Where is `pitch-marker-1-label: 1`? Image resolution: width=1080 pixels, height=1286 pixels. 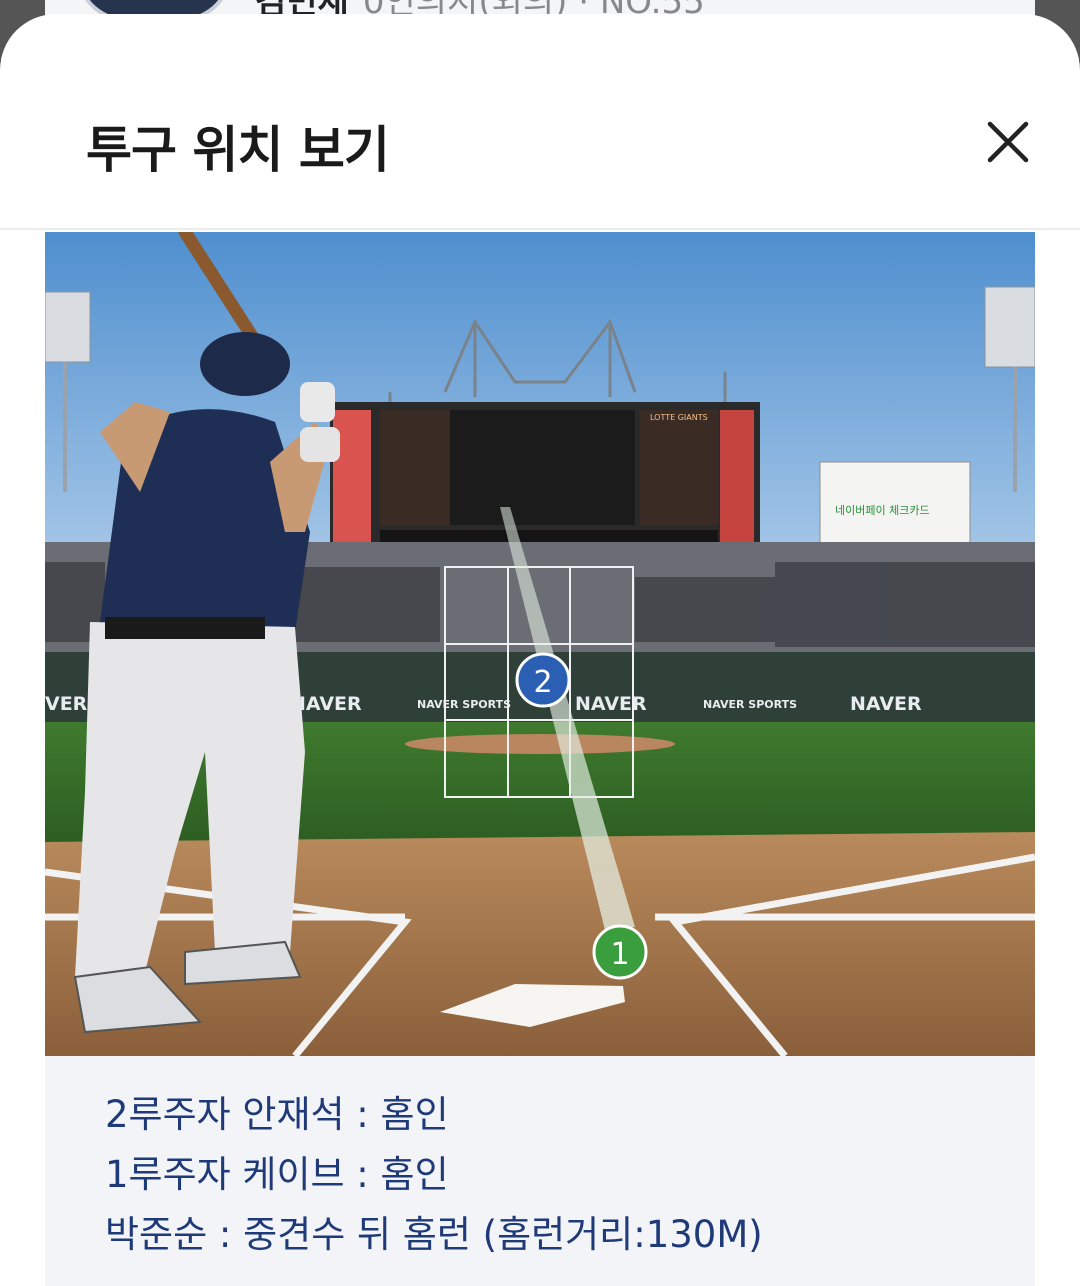 pitch-marker-1-label: 1 is located at coordinates (619, 954).